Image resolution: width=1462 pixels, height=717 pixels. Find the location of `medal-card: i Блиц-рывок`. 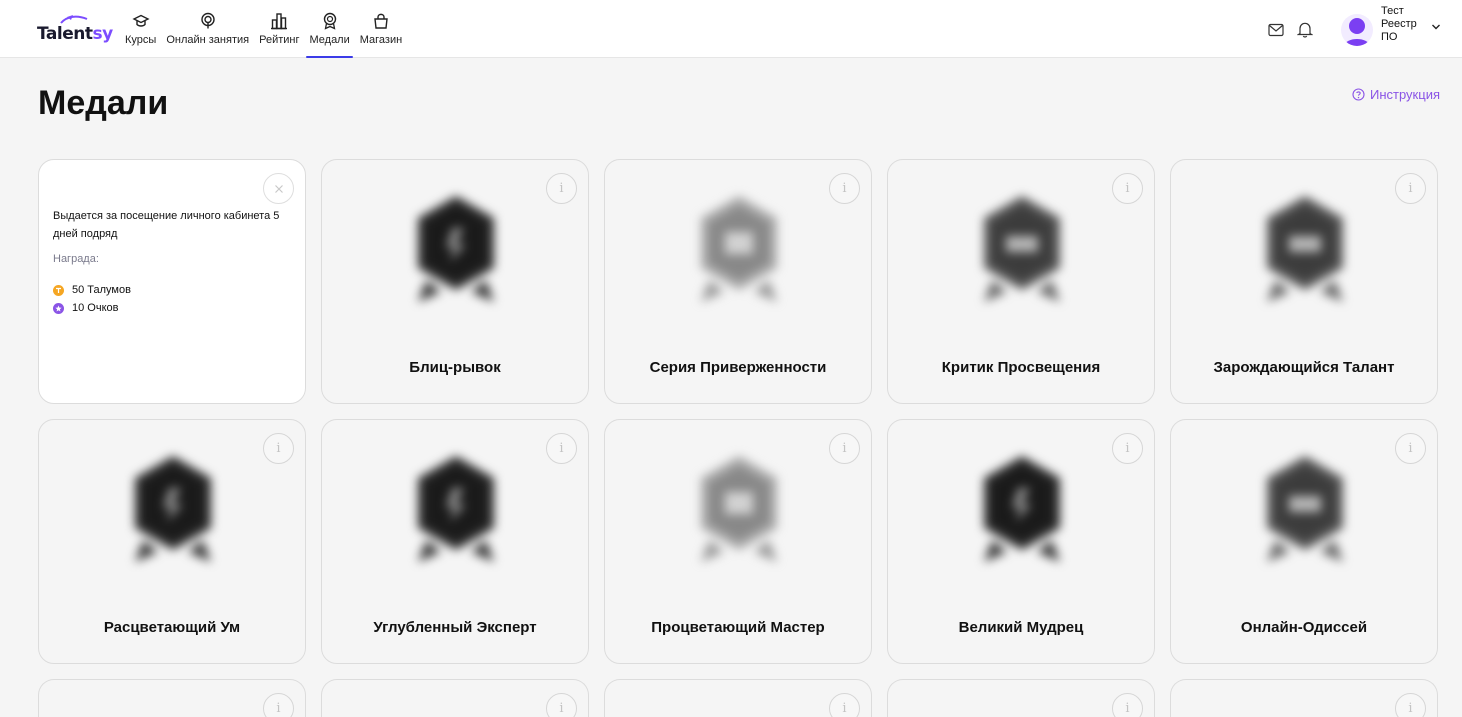

medal-card: i Блиц-рывок is located at coordinates (455, 281).